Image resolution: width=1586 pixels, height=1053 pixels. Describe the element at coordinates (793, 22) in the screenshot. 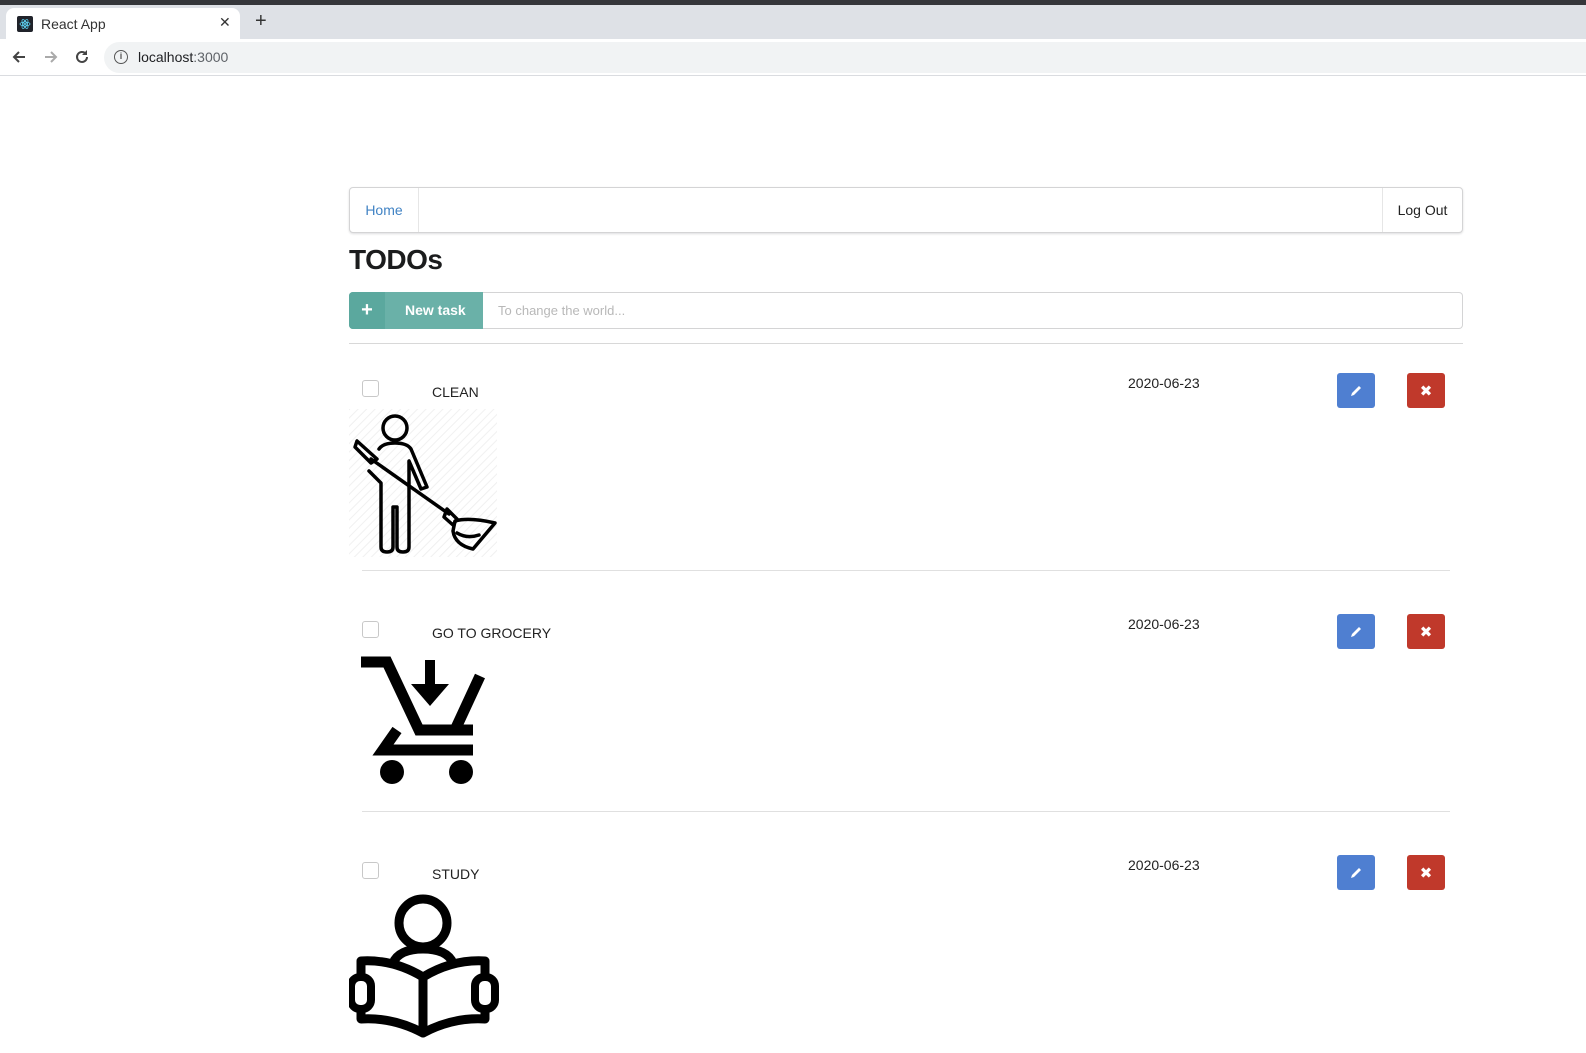

I see `tab-bar: React App ✕ +` at that location.